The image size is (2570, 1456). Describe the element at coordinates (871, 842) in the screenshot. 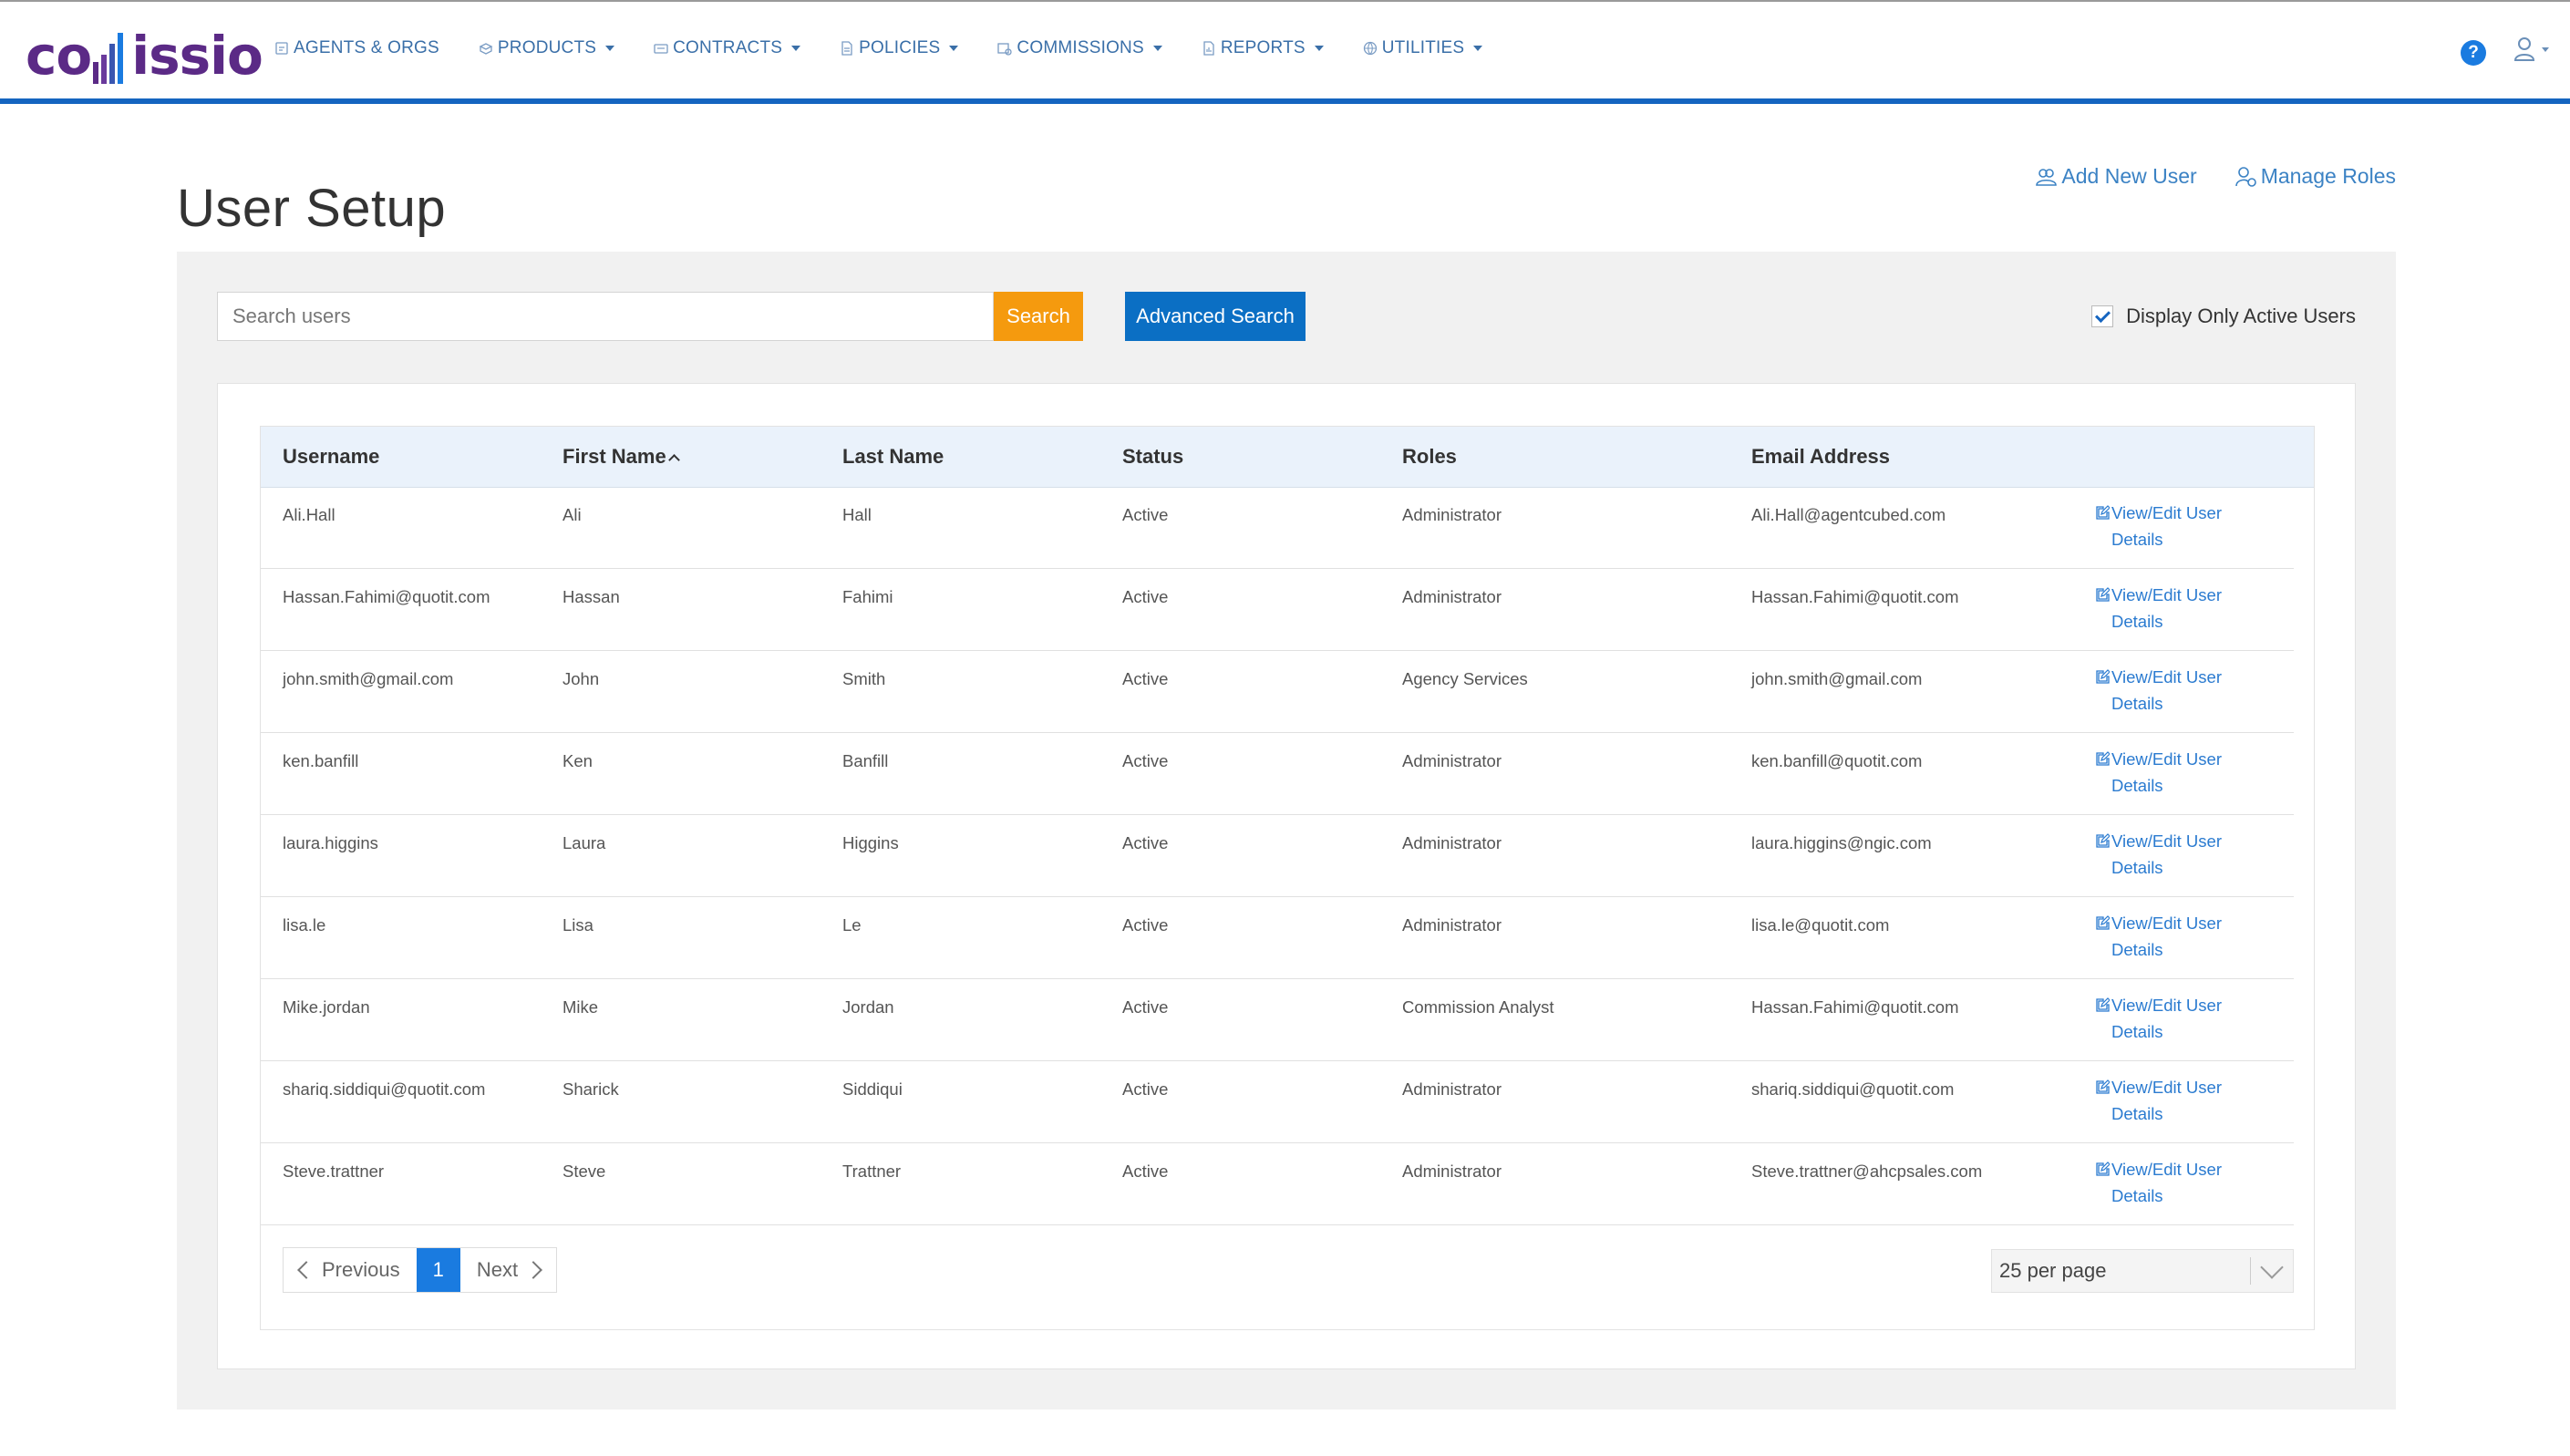

I see `cell-last-name: Higgins` at that location.